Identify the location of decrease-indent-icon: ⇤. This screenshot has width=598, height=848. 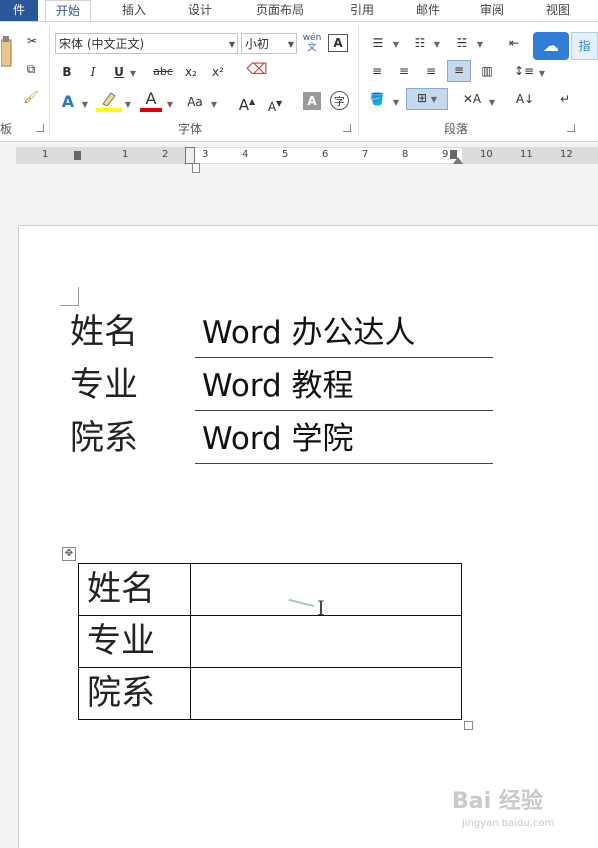
(514, 43).